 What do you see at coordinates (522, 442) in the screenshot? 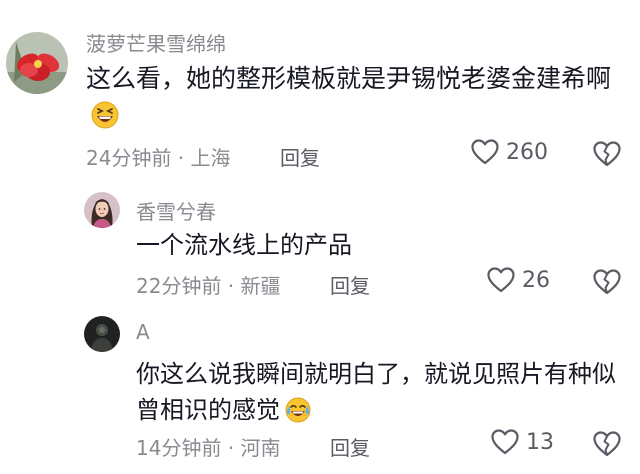
I see `like-button: 13` at bounding box center [522, 442].